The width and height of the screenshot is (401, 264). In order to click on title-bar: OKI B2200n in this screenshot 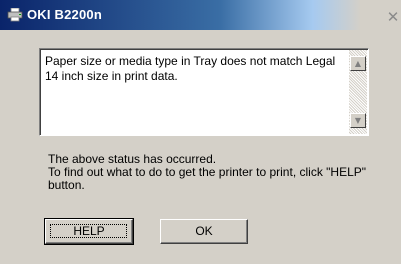, I will do `click(200, 15)`.